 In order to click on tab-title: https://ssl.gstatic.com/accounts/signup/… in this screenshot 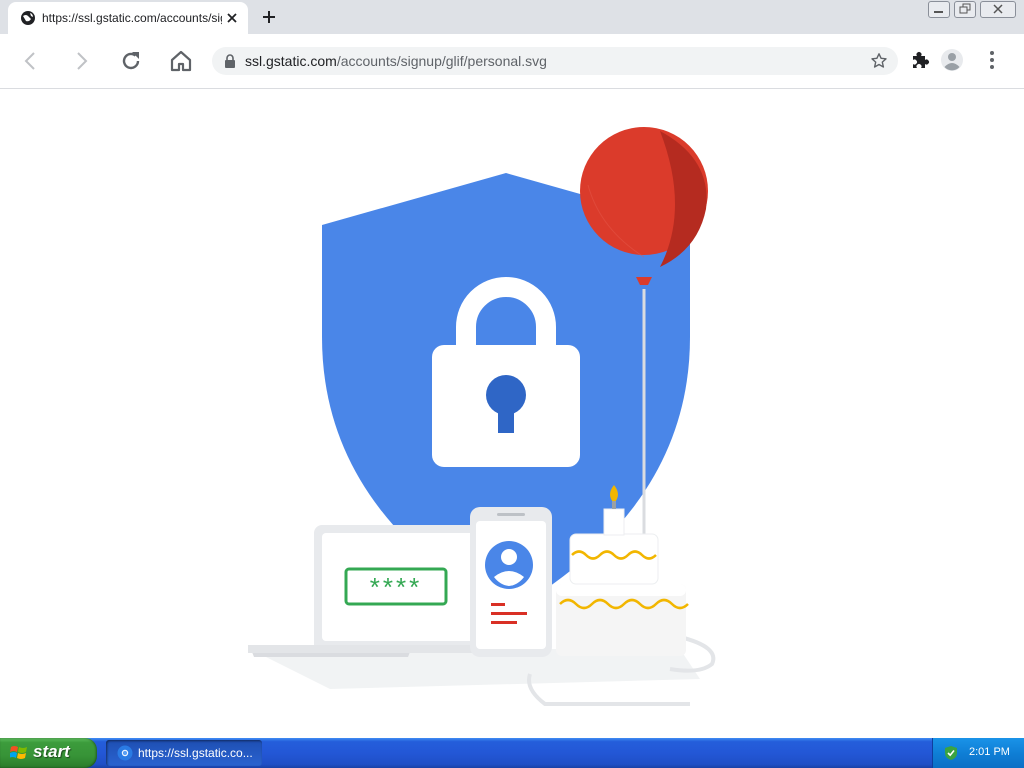, I will do `click(132, 18)`.